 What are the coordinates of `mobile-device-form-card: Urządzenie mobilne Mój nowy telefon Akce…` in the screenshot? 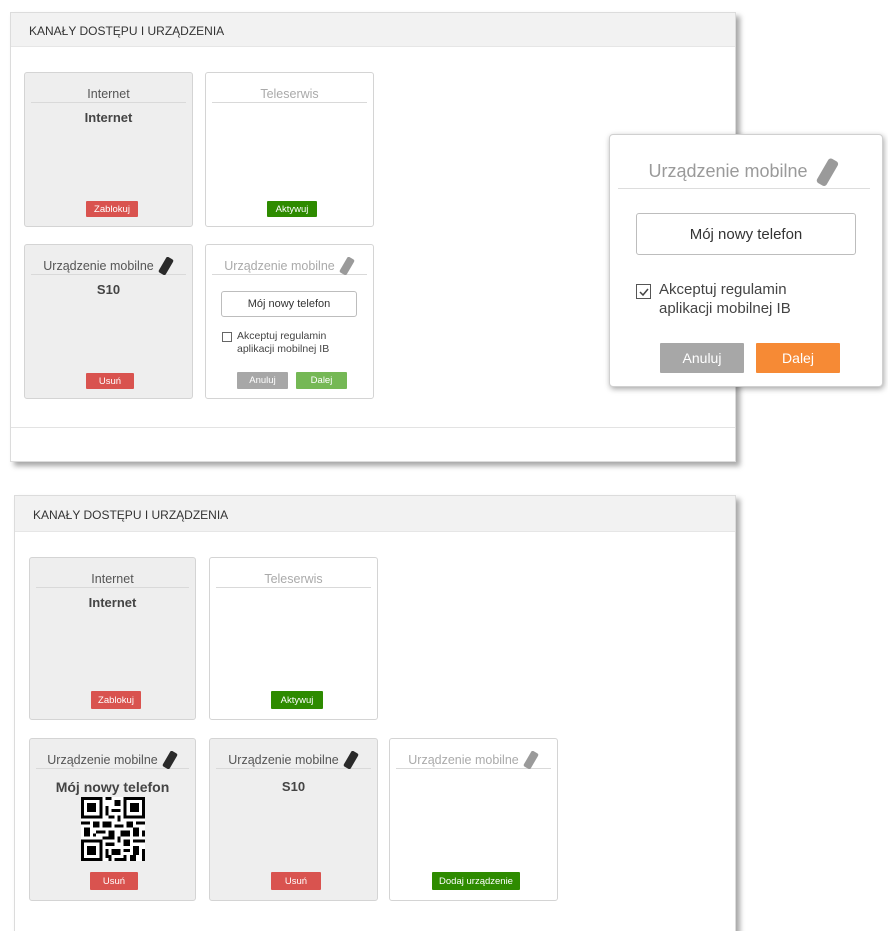 It's located at (289, 321).